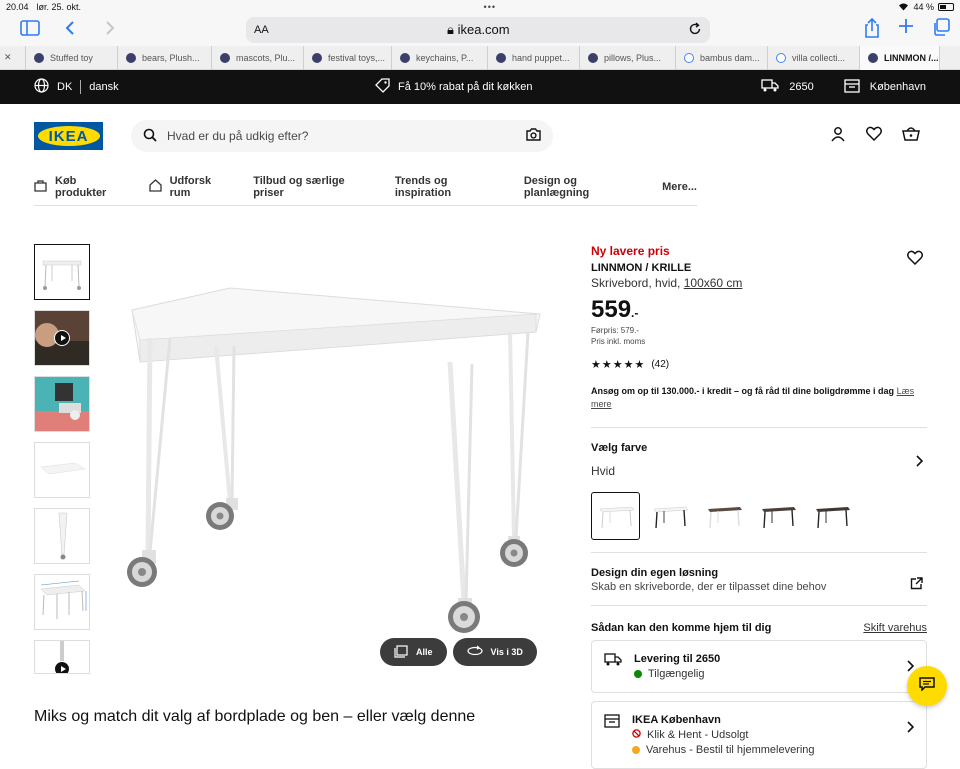 This screenshot has width=960, height=769. What do you see at coordinates (759, 666) in the screenshot?
I see `delivery-option-home: Levering til 2650 Tilgængelig` at bounding box center [759, 666].